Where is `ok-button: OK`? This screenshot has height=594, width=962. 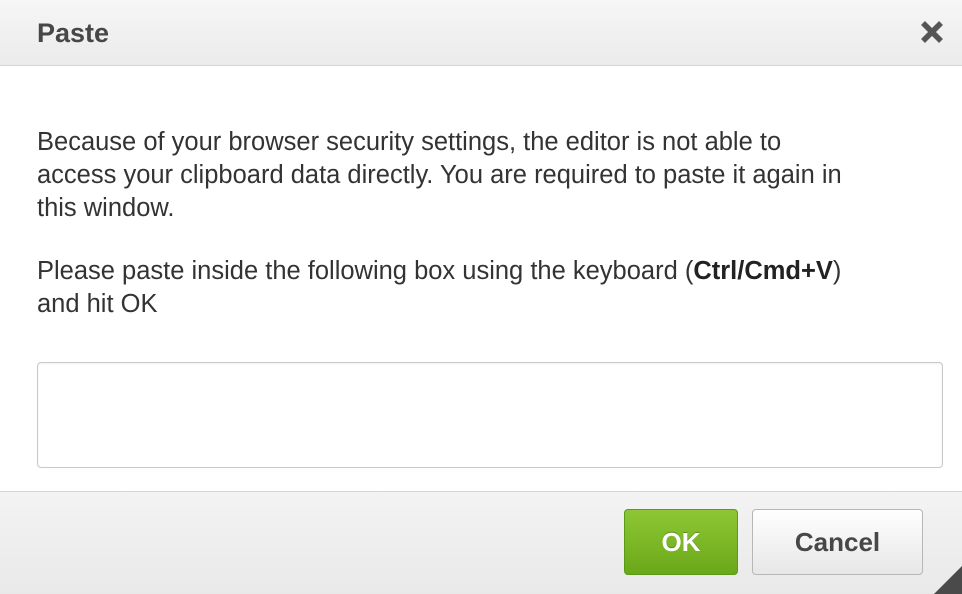
ok-button: OK is located at coordinates (681, 542).